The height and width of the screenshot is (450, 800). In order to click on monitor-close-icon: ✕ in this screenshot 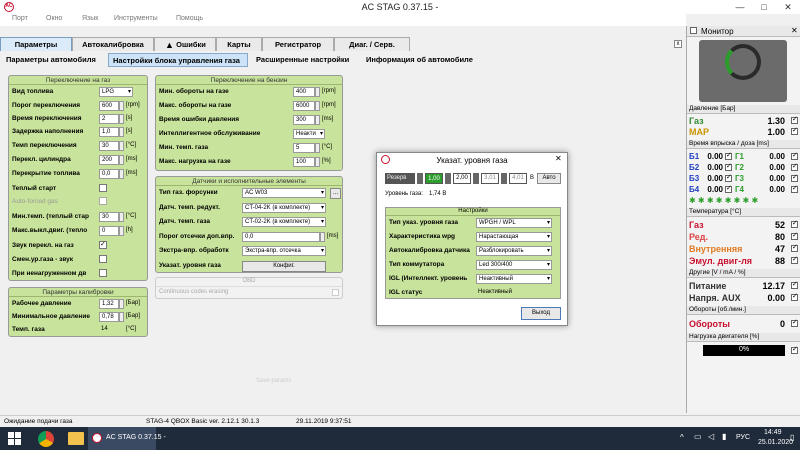, I will do `click(794, 30)`.